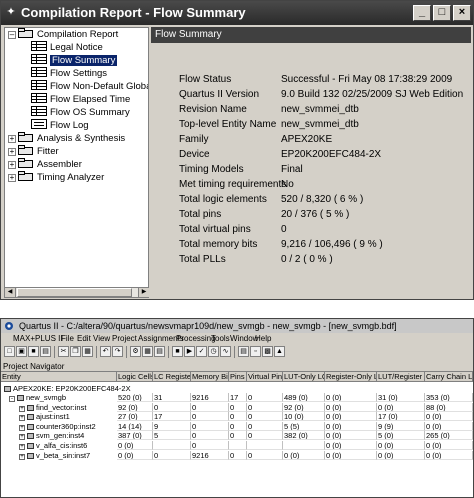 This screenshot has width=474, height=498. Describe the element at coordinates (61, 407) in the screenshot. I see `entity-name: find_vector:inst` at that location.